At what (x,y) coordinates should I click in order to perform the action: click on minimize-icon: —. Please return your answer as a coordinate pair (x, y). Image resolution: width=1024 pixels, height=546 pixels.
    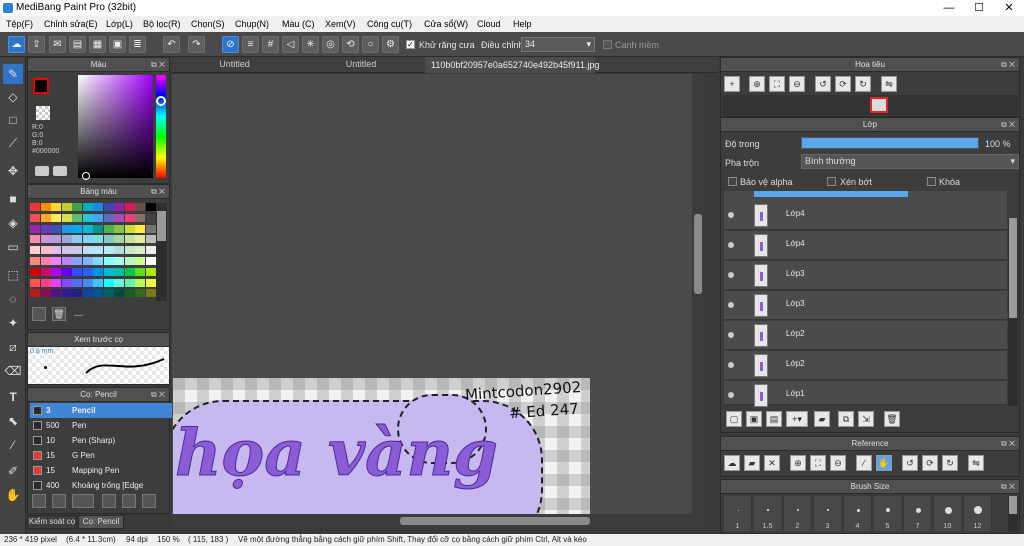
    Looking at the image, I should click on (949, 8).